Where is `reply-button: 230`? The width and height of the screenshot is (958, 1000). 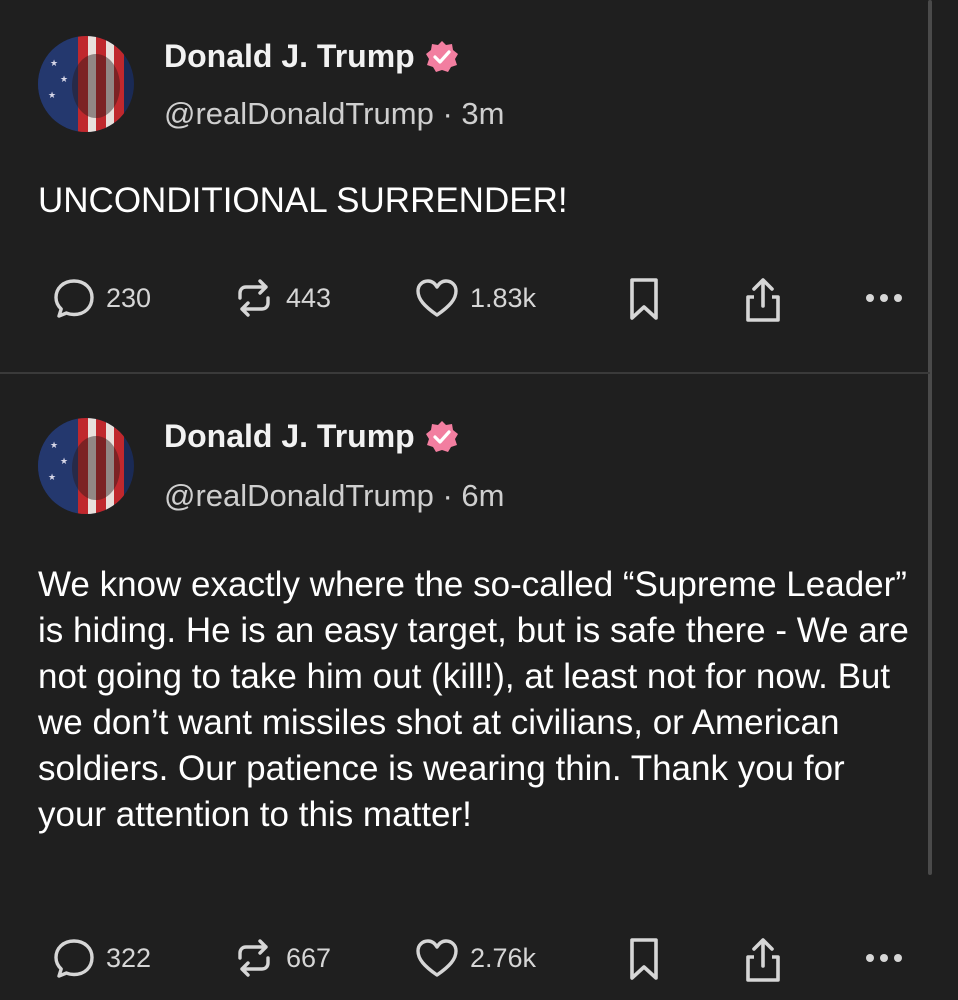
reply-button: 230 is located at coordinates (101, 298).